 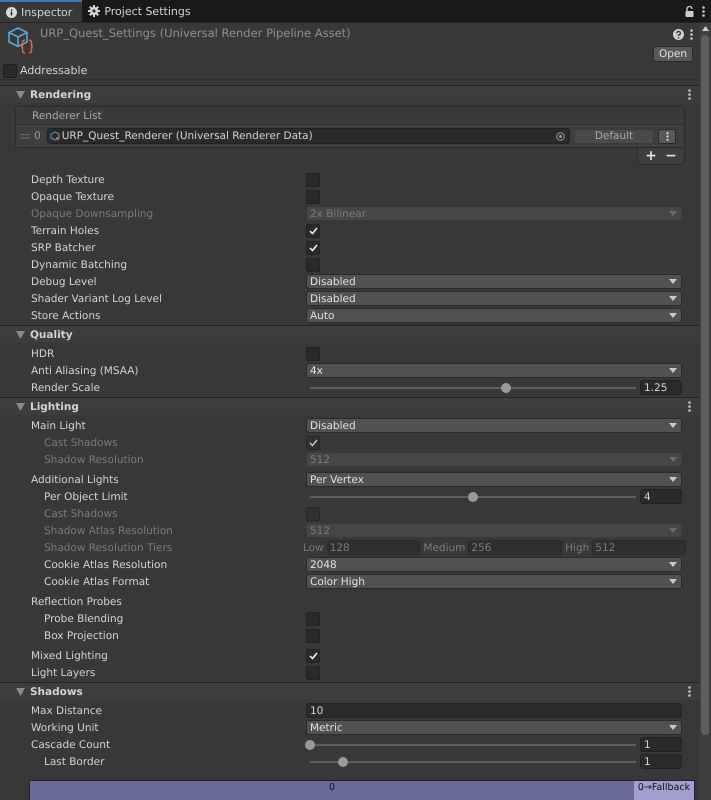 I want to click on field-label: Box Projection, so click(x=82, y=636).